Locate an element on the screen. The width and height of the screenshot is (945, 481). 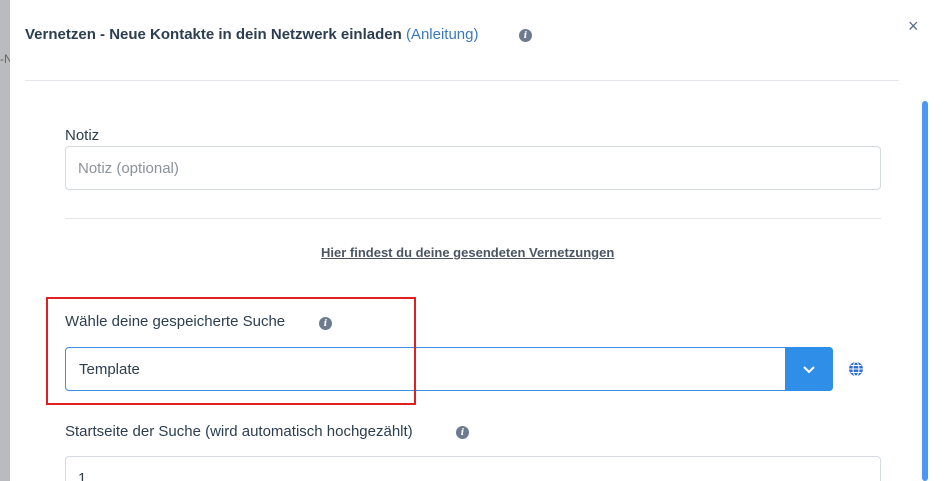
globe-icon is located at coordinates (856, 369).